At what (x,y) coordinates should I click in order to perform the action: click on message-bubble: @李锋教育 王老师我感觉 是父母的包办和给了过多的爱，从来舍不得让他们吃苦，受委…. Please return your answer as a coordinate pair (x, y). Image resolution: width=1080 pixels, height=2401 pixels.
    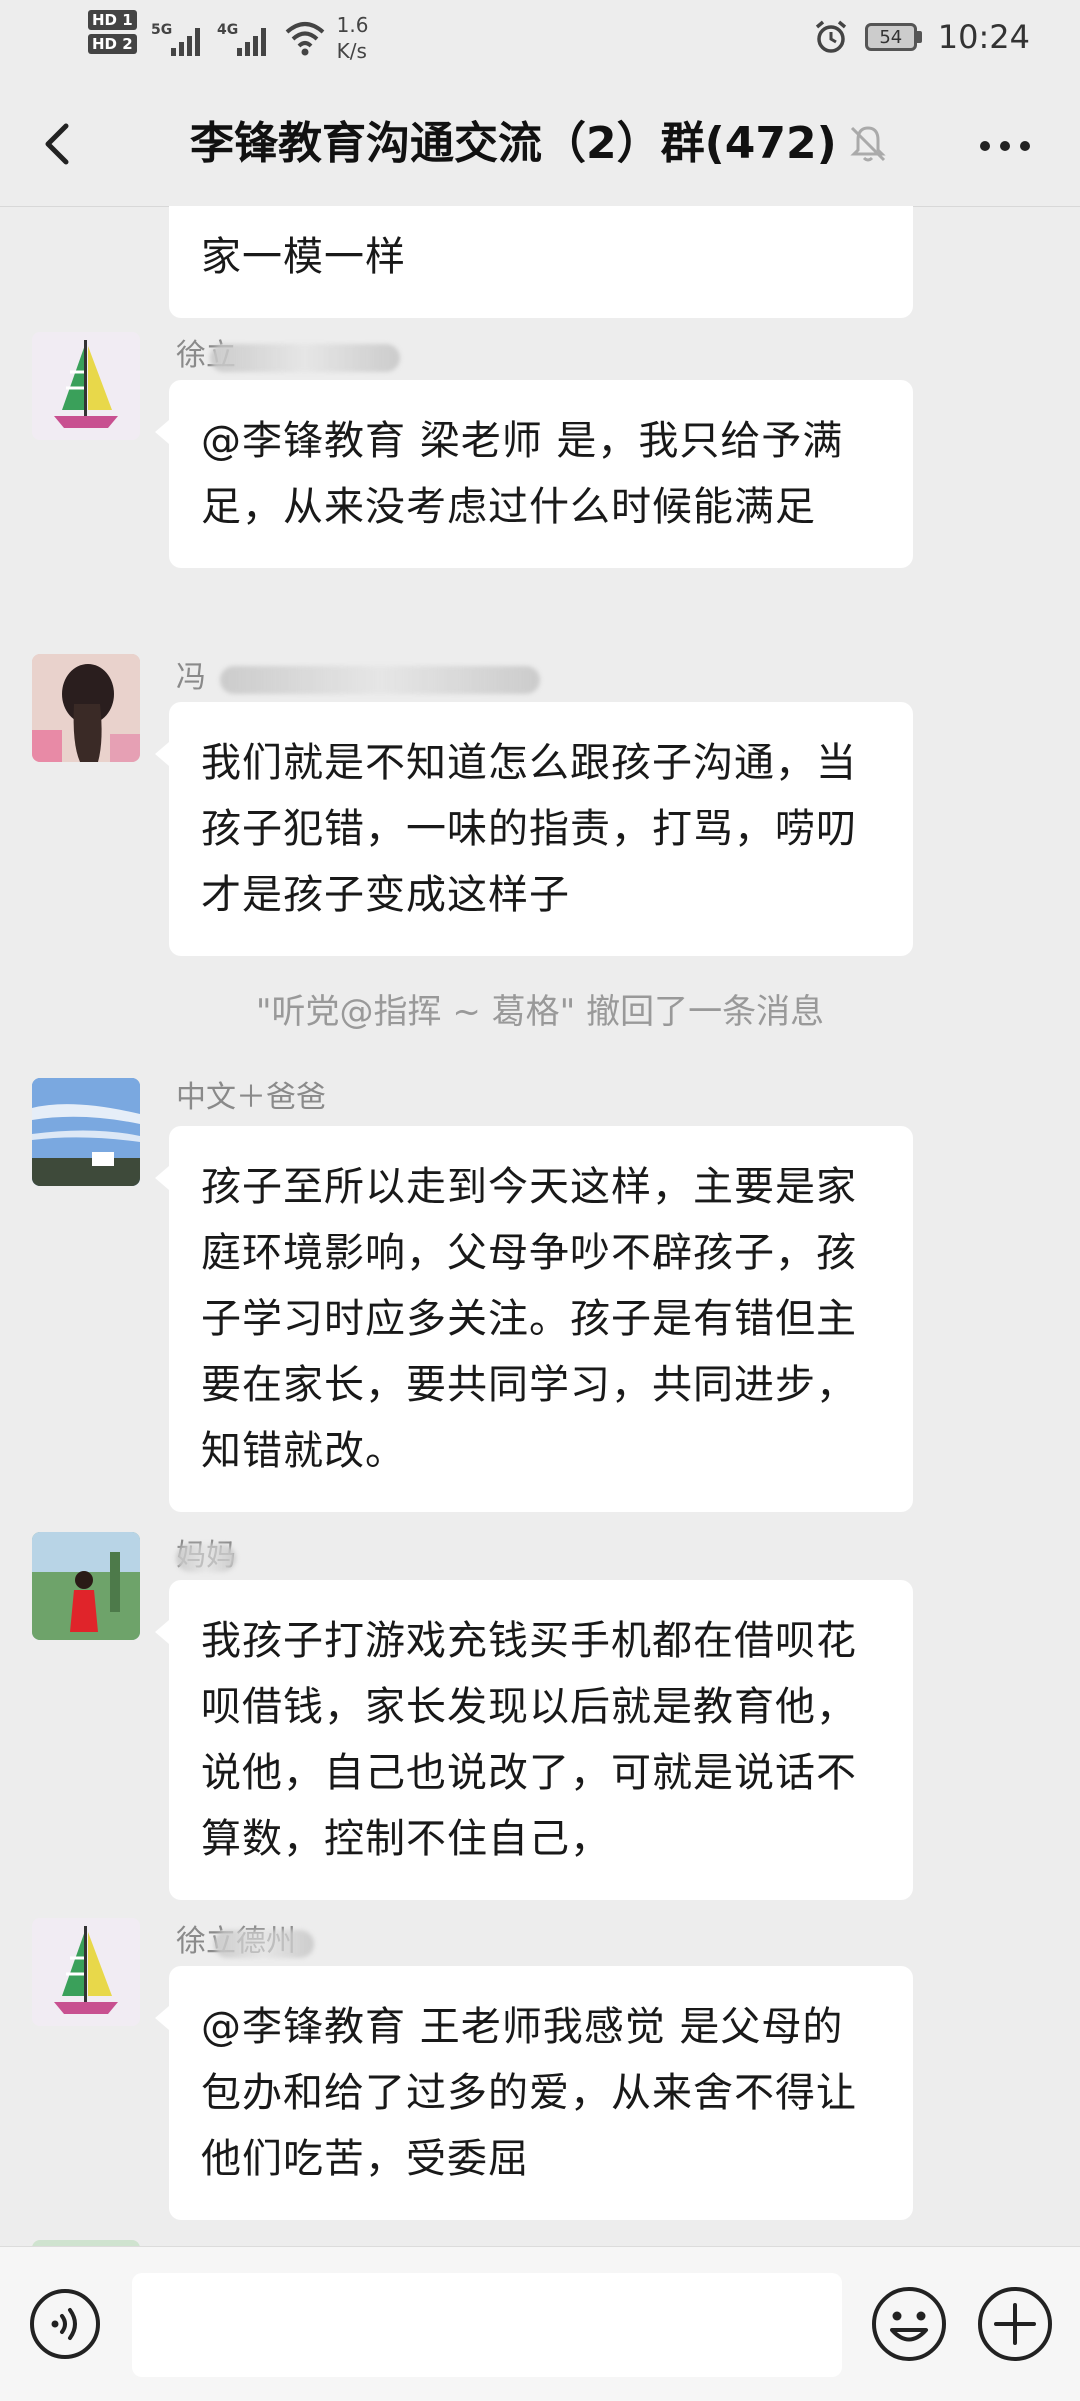
    Looking at the image, I should click on (534, 2093).